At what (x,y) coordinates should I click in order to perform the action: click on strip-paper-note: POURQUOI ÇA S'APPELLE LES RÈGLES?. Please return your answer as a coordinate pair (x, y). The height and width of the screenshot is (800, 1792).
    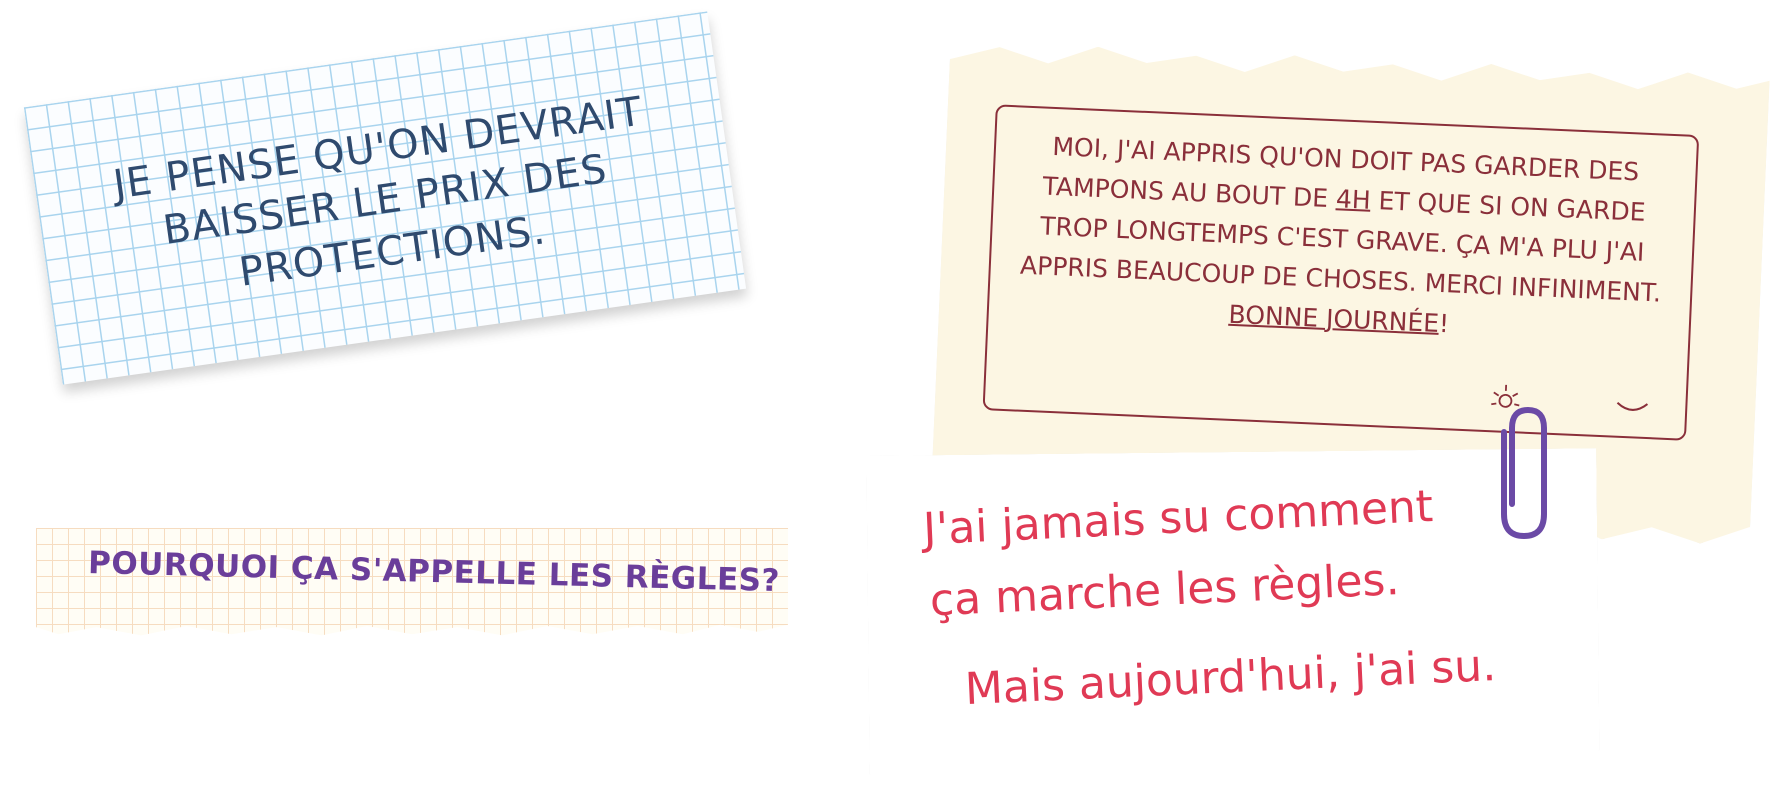
    Looking at the image, I should click on (412, 582).